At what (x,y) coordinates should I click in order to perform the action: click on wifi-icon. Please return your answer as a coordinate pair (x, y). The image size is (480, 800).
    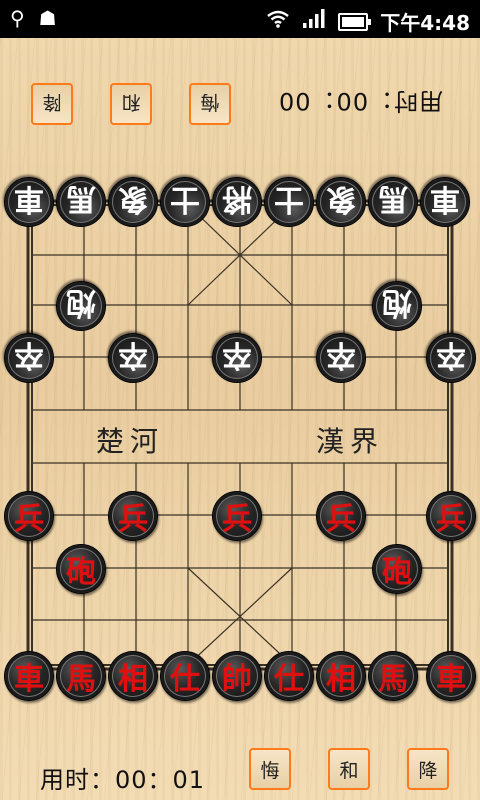
    Looking at the image, I should click on (278, 21).